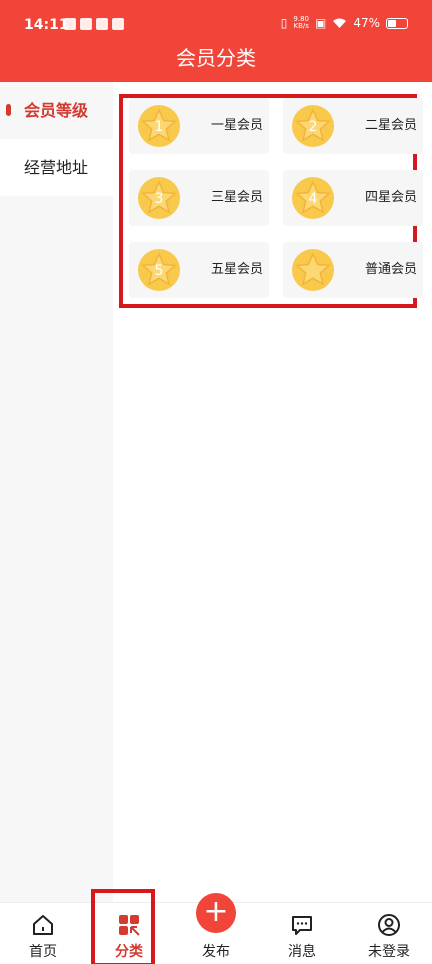  What do you see at coordinates (390, 269) in the screenshot?
I see `level-label: 普通会员` at bounding box center [390, 269].